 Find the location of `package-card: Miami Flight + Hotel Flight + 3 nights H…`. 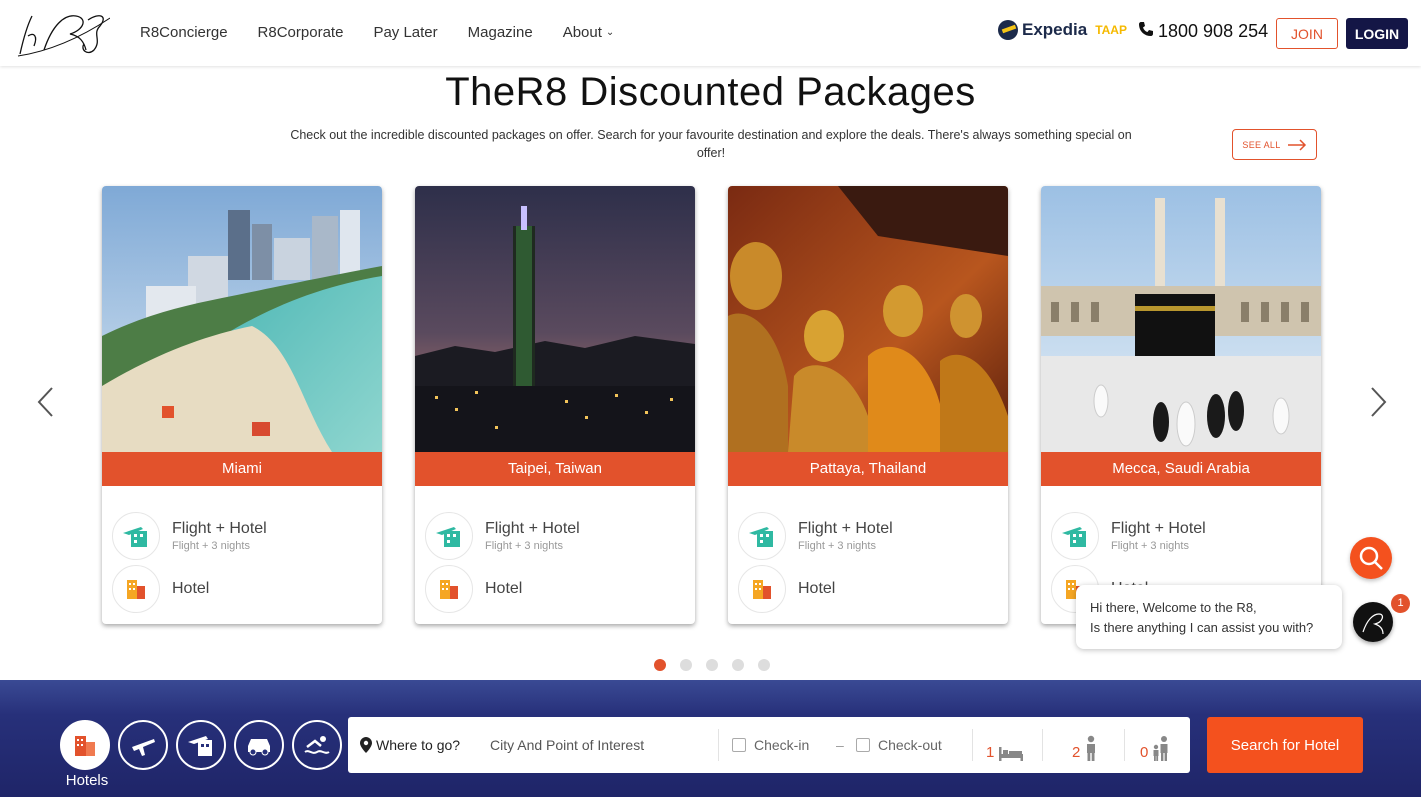

package-card: Miami Flight + Hotel Flight + 3 nights H… is located at coordinates (242, 405).